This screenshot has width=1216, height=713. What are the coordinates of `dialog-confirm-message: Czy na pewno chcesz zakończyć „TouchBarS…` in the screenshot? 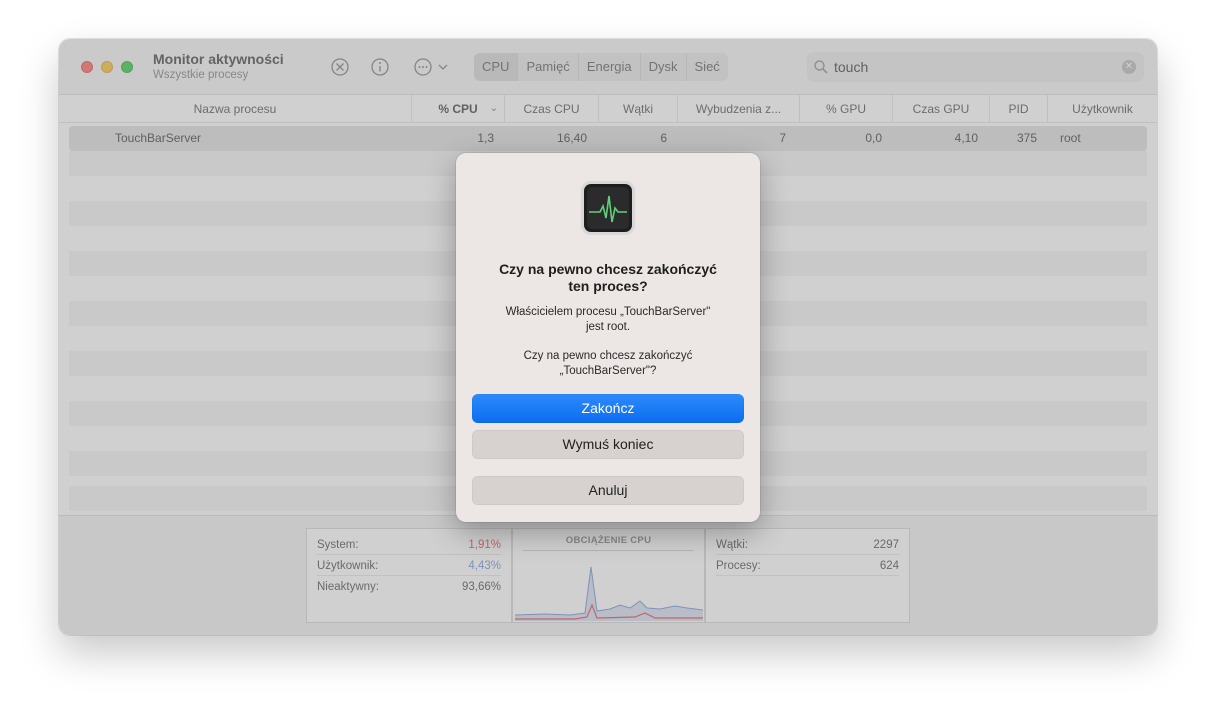 It's located at (608, 364).